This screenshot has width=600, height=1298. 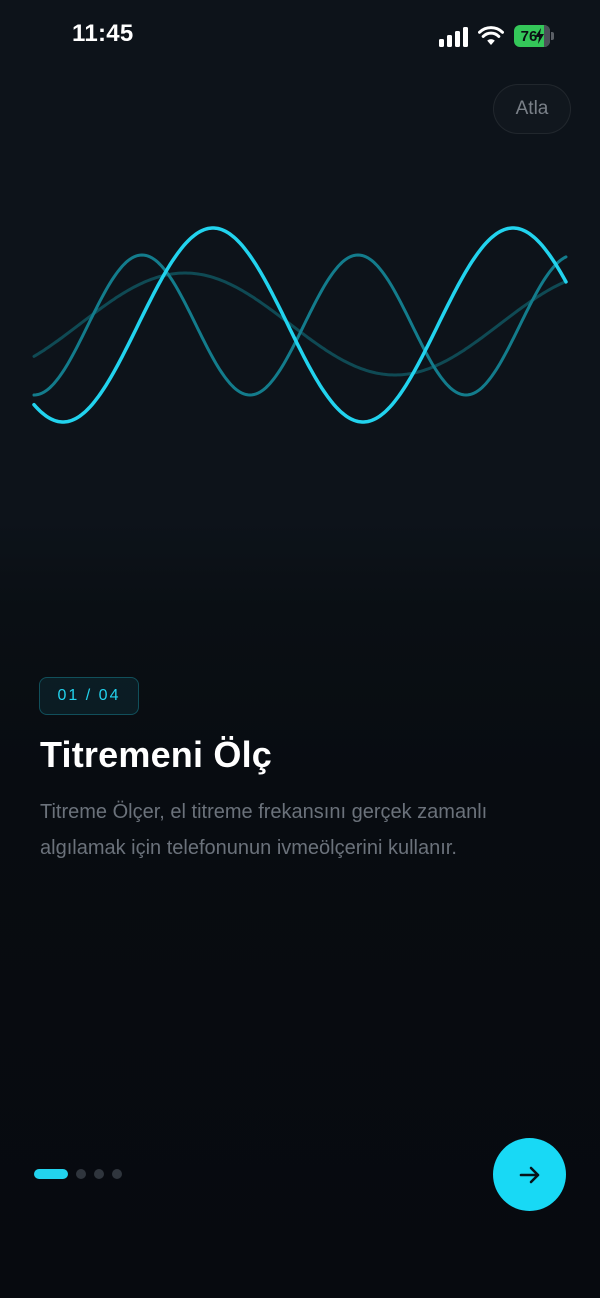 I want to click on wave-tertiary, so click(x=300, y=324).